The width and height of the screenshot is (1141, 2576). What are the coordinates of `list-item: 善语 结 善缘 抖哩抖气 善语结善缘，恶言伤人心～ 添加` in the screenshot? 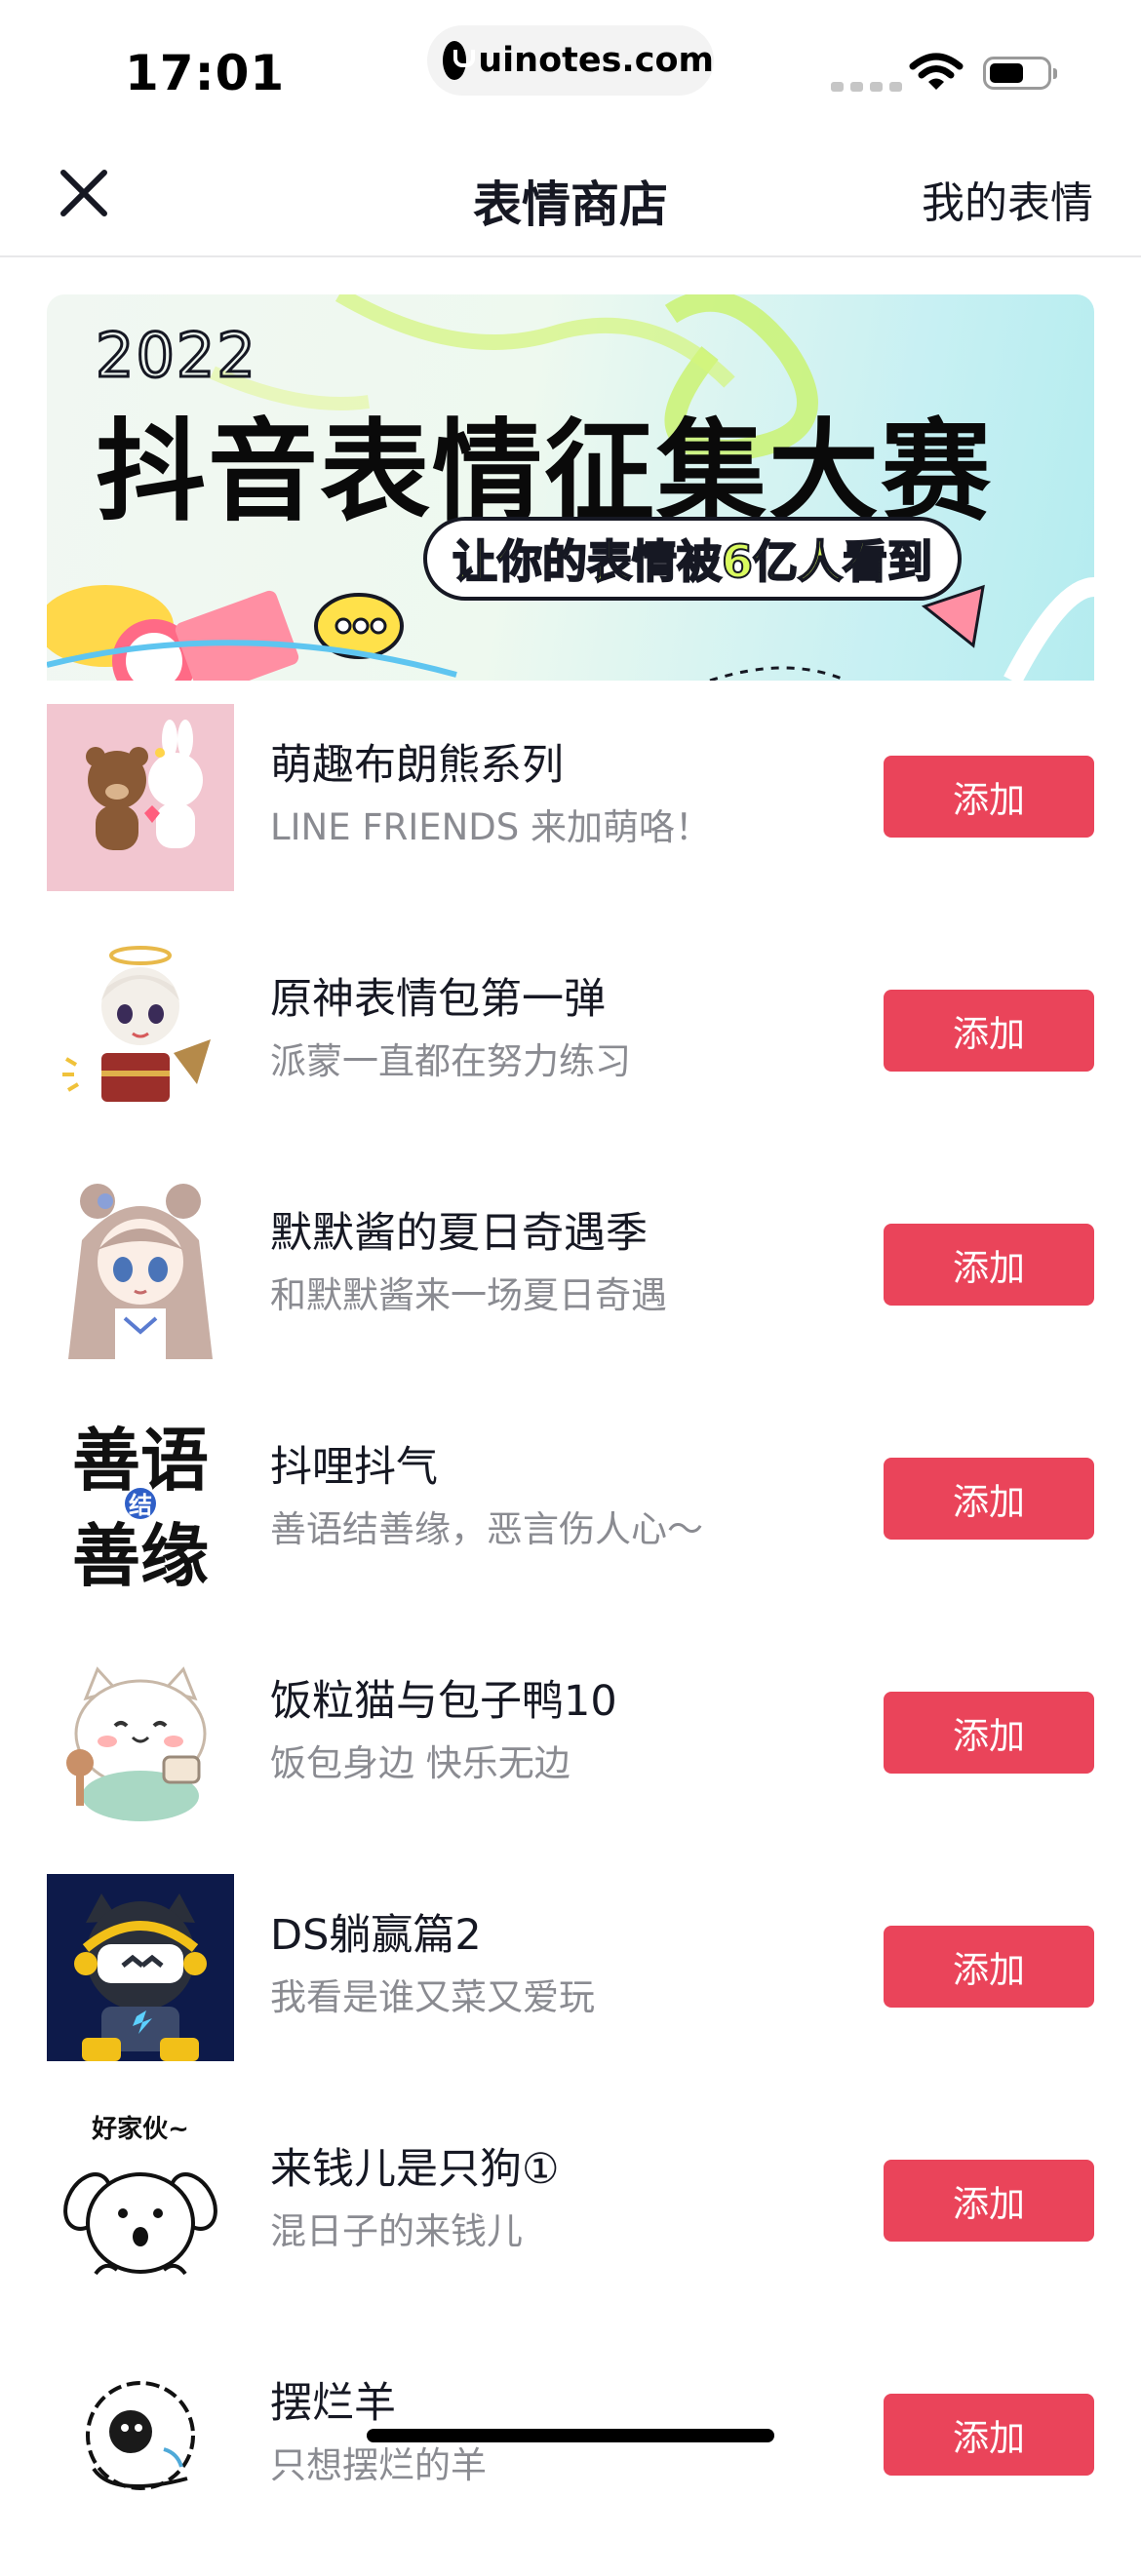 It's located at (570, 1523).